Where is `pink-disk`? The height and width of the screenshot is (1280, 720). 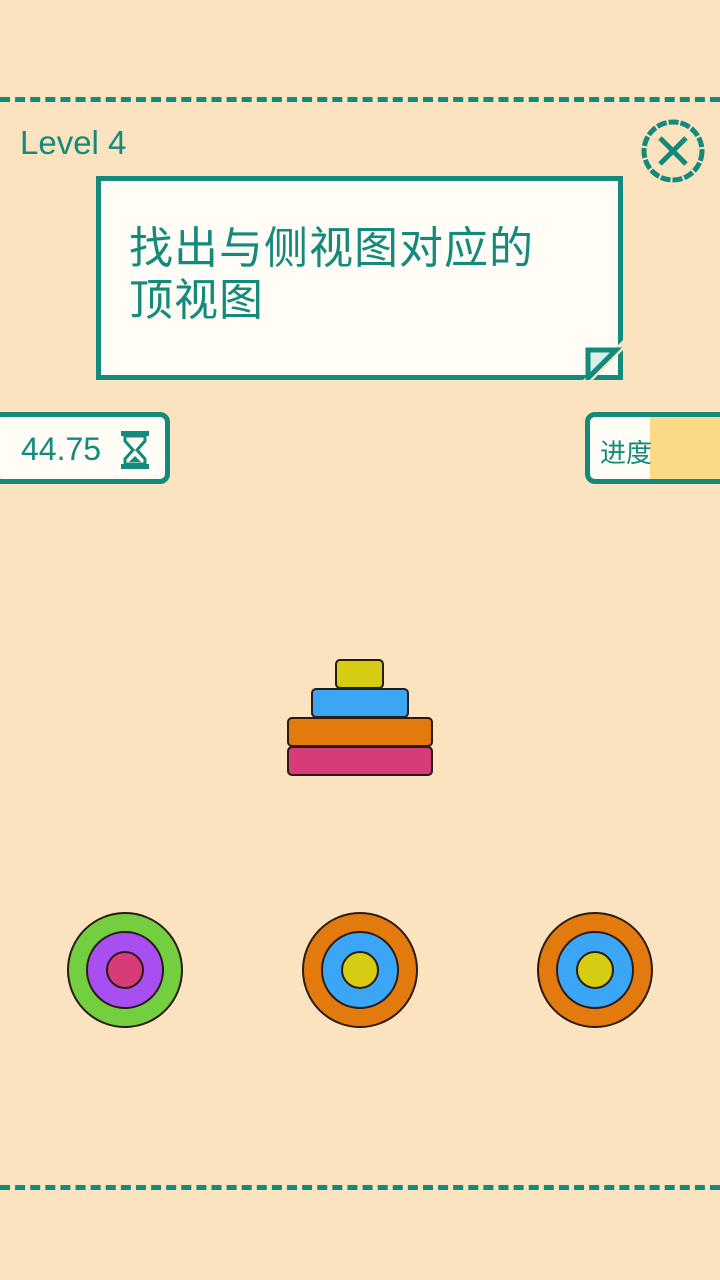 pink-disk is located at coordinates (360, 761).